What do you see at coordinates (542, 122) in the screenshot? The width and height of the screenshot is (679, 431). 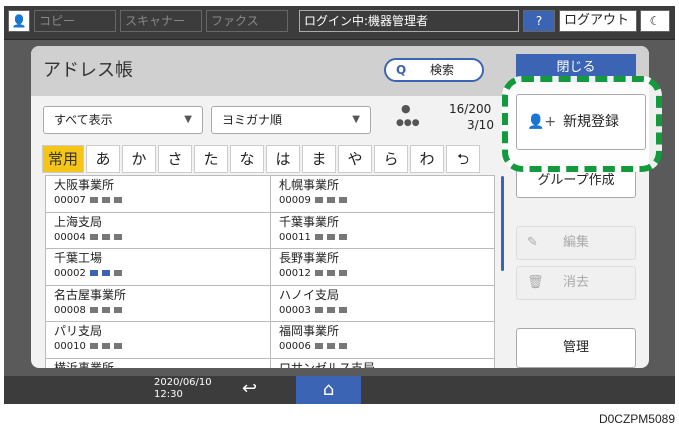 I see `add-user-icon: 👤+` at bounding box center [542, 122].